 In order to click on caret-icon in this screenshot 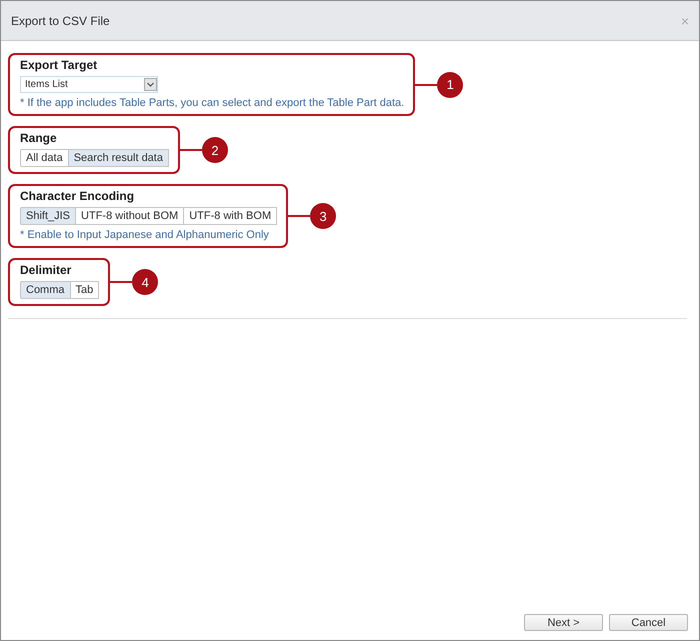, I will do `click(150, 84)`.